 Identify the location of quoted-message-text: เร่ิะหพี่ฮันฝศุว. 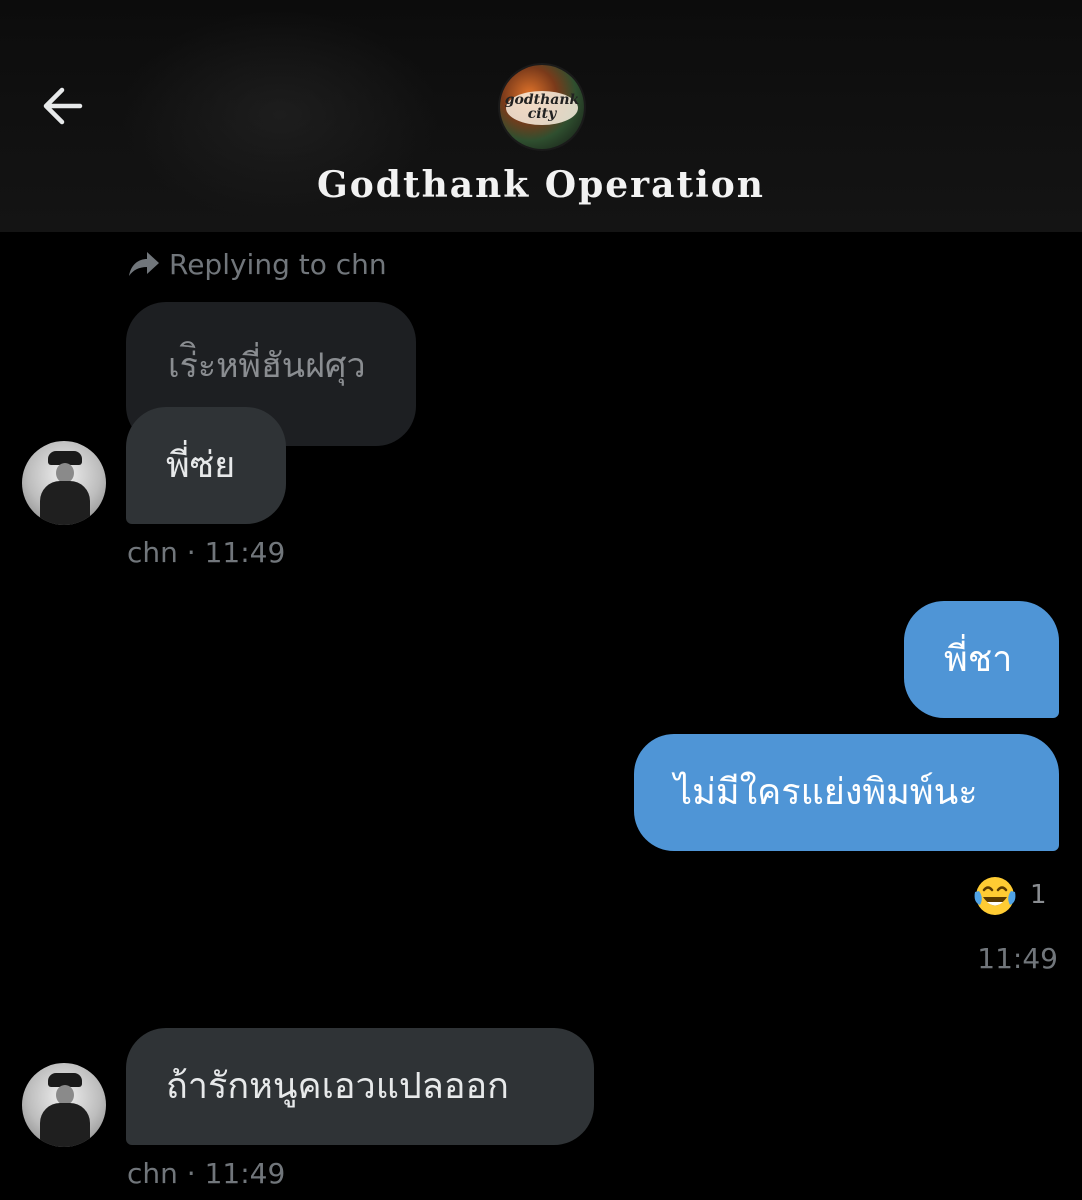
(267, 366).